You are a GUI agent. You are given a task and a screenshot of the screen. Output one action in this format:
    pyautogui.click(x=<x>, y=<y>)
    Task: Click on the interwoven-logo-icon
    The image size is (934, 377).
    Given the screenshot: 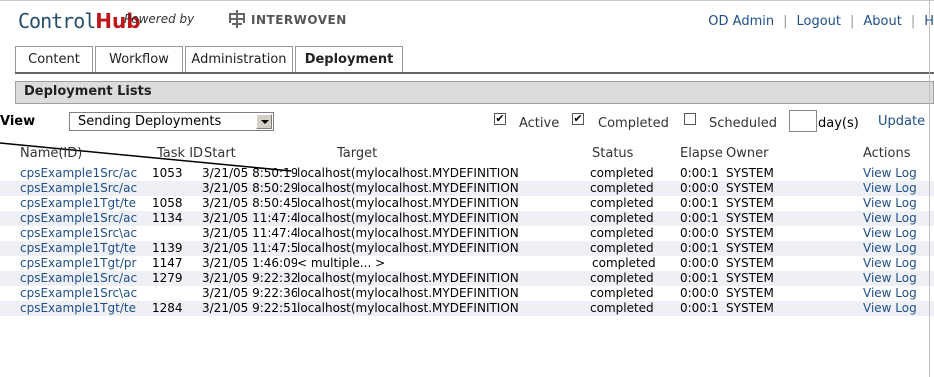 What is the action you would take?
    pyautogui.click(x=237, y=19)
    